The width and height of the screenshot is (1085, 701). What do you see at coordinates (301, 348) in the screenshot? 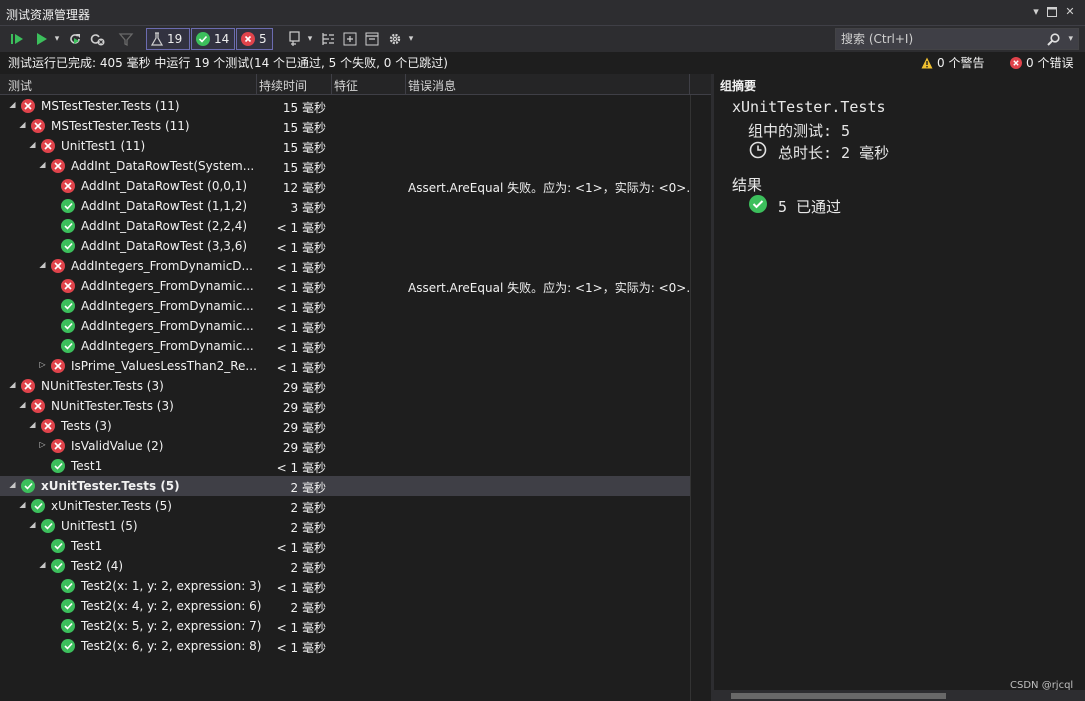
I see `test-duration: < 1 毫秒` at bounding box center [301, 348].